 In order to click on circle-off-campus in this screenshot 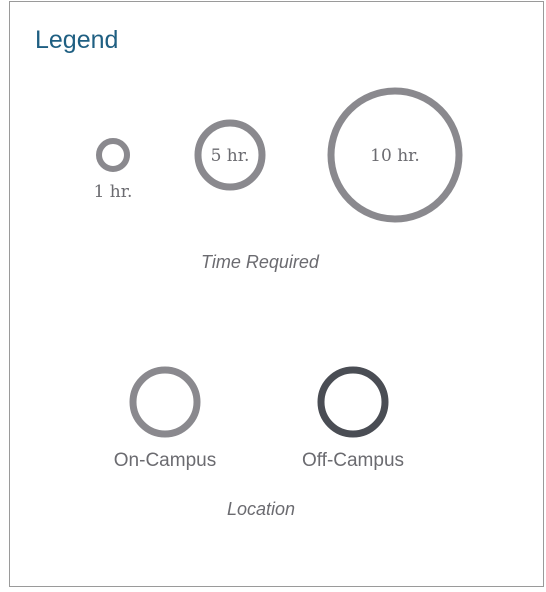, I will do `click(353, 402)`.